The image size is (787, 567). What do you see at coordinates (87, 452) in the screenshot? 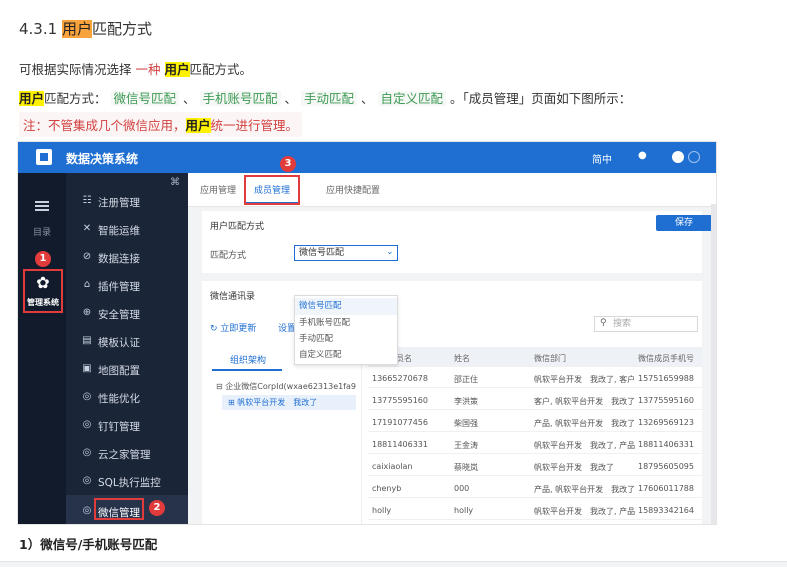
I see `cloud-icon: ◎` at bounding box center [87, 452].